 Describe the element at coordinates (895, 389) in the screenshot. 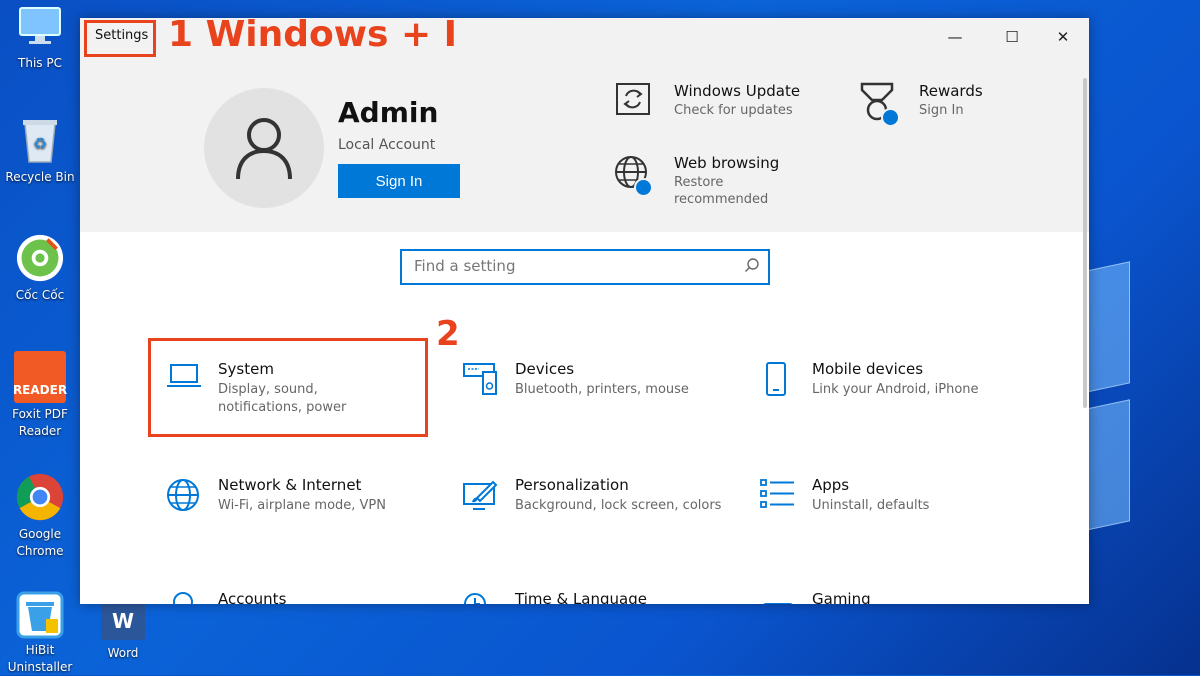

I see `category-desc: Link your Android, iPhone` at that location.